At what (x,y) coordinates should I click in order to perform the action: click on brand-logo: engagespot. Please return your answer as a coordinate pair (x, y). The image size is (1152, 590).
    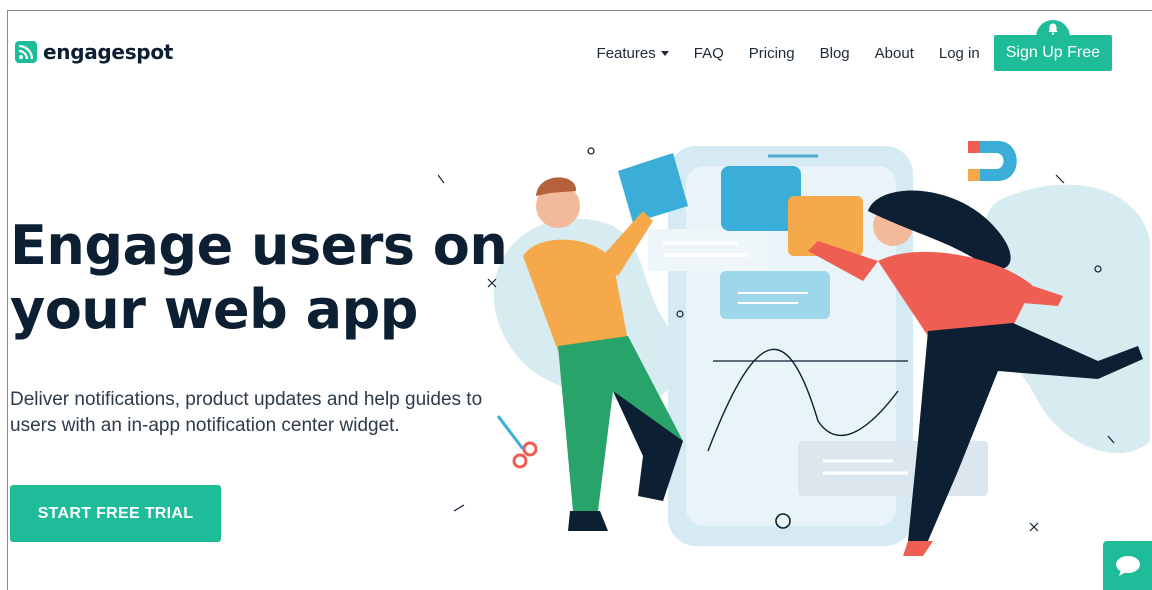
    Looking at the image, I should click on (94, 52).